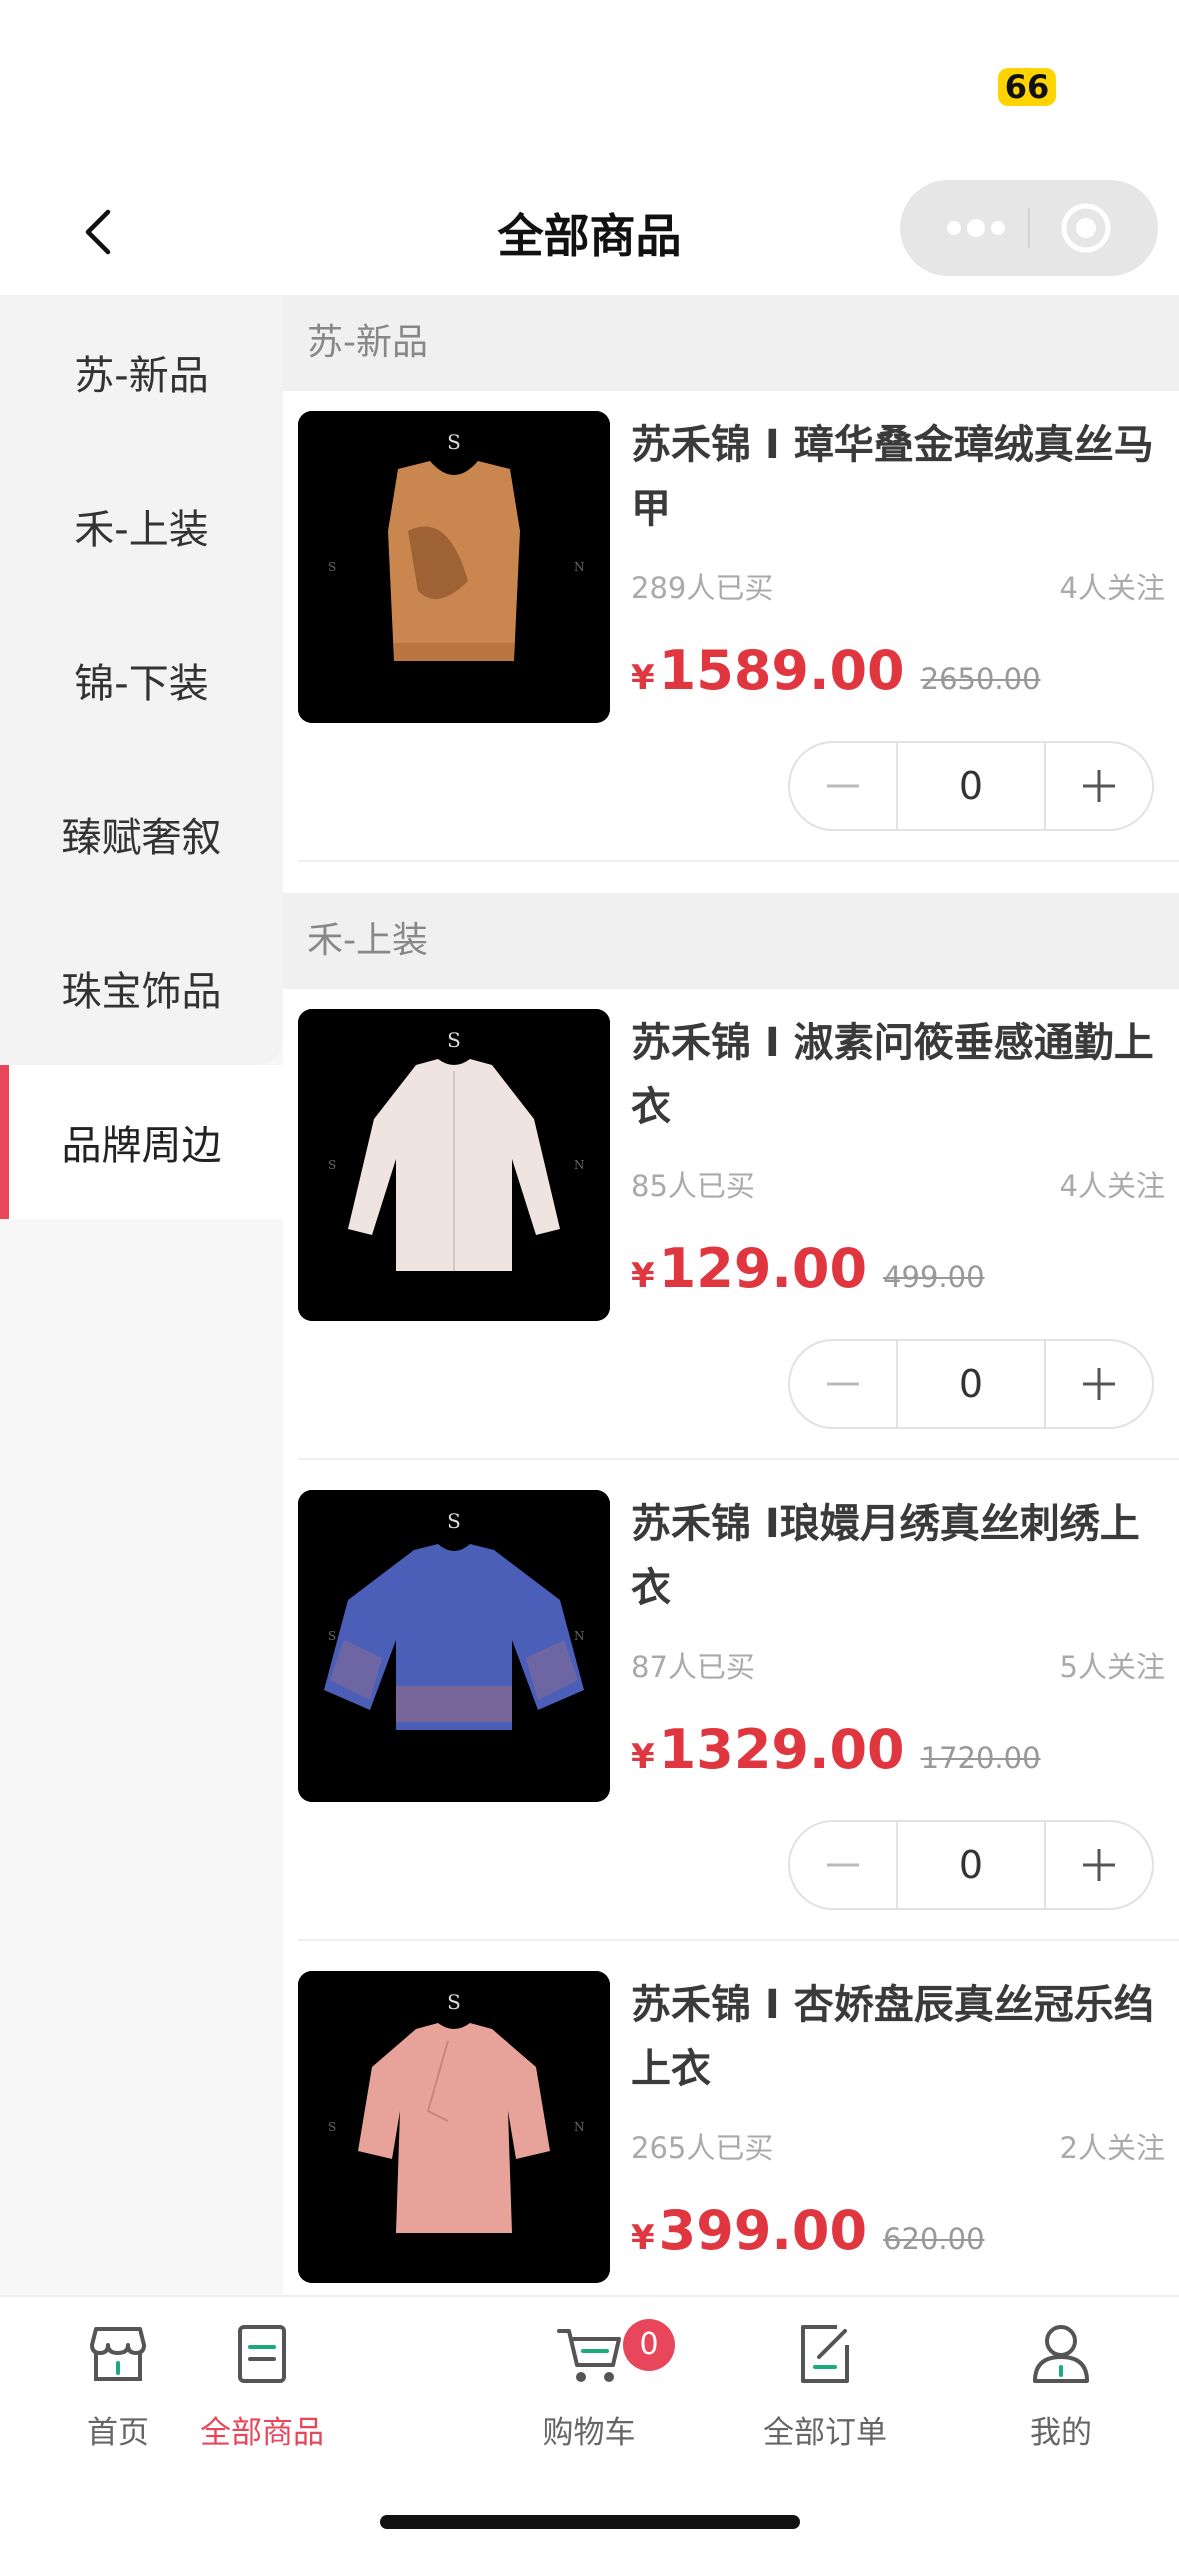  Describe the element at coordinates (141, 1142) in the screenshot. I see `sidebar-item-brand-merch: 品牌周边` at that location.